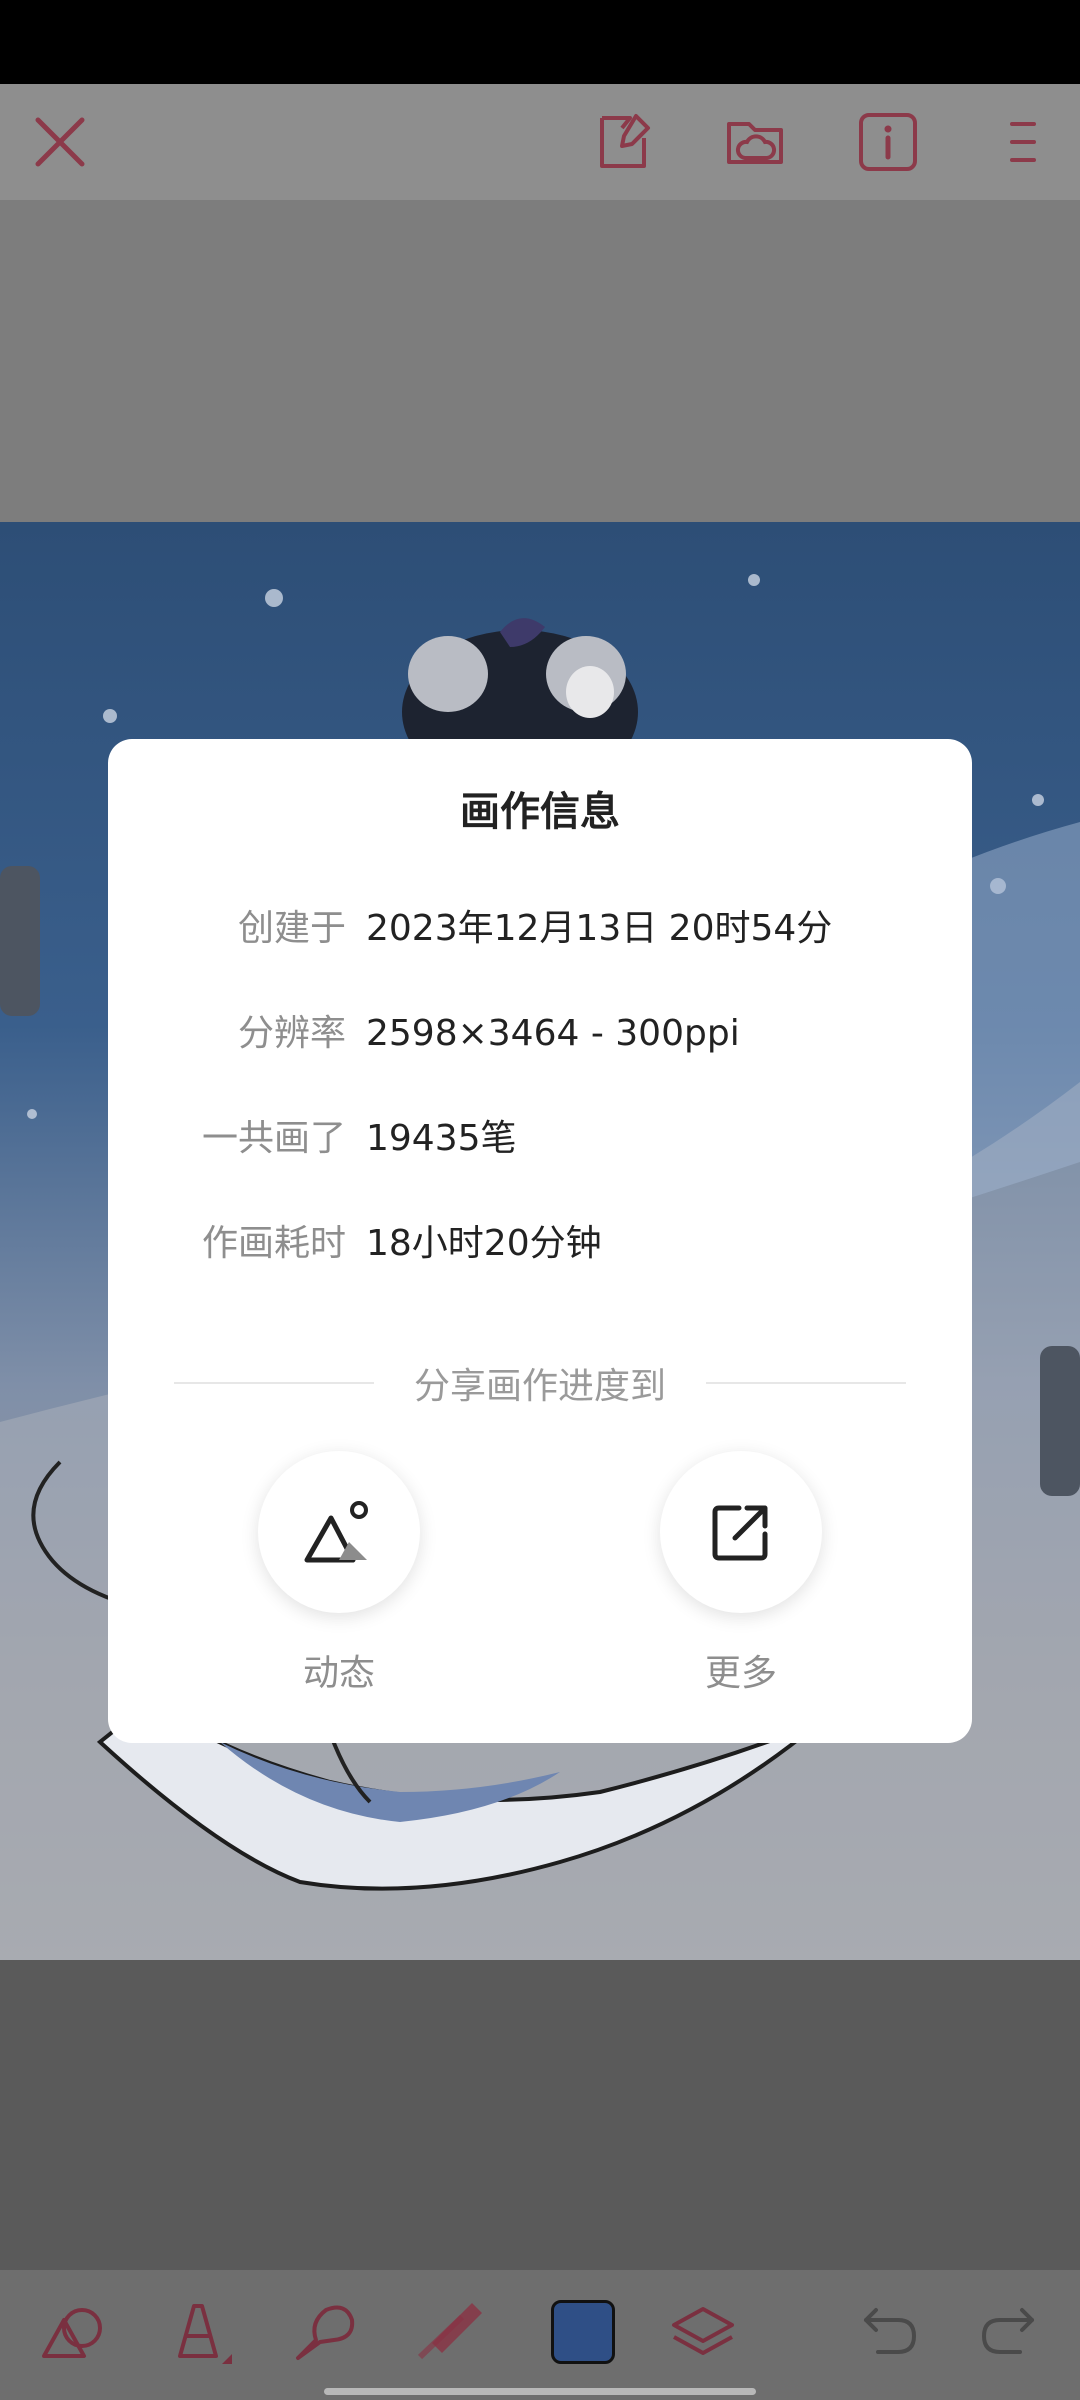  What do you see at coordinates (205, 2334) in the screenshot?
I see `fill-tool-icon` at bounding box center [205, 2334].